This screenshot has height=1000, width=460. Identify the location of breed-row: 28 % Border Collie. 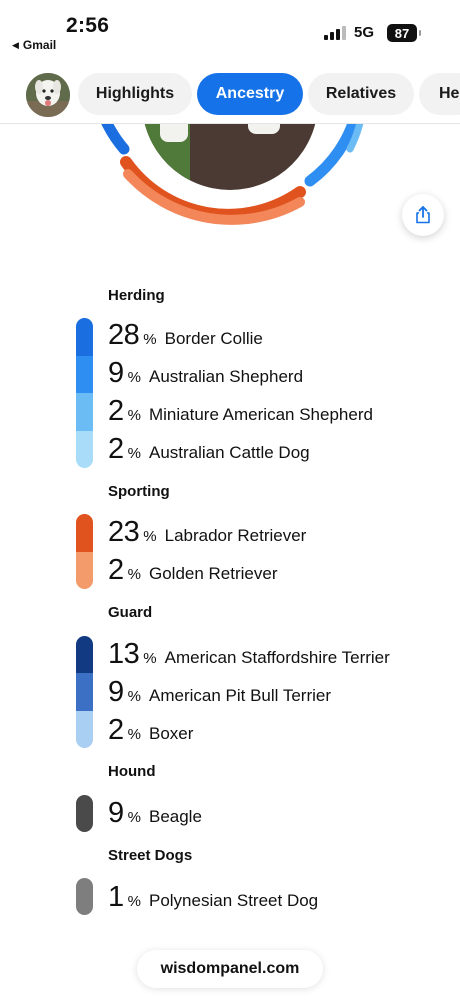
(185, 335).